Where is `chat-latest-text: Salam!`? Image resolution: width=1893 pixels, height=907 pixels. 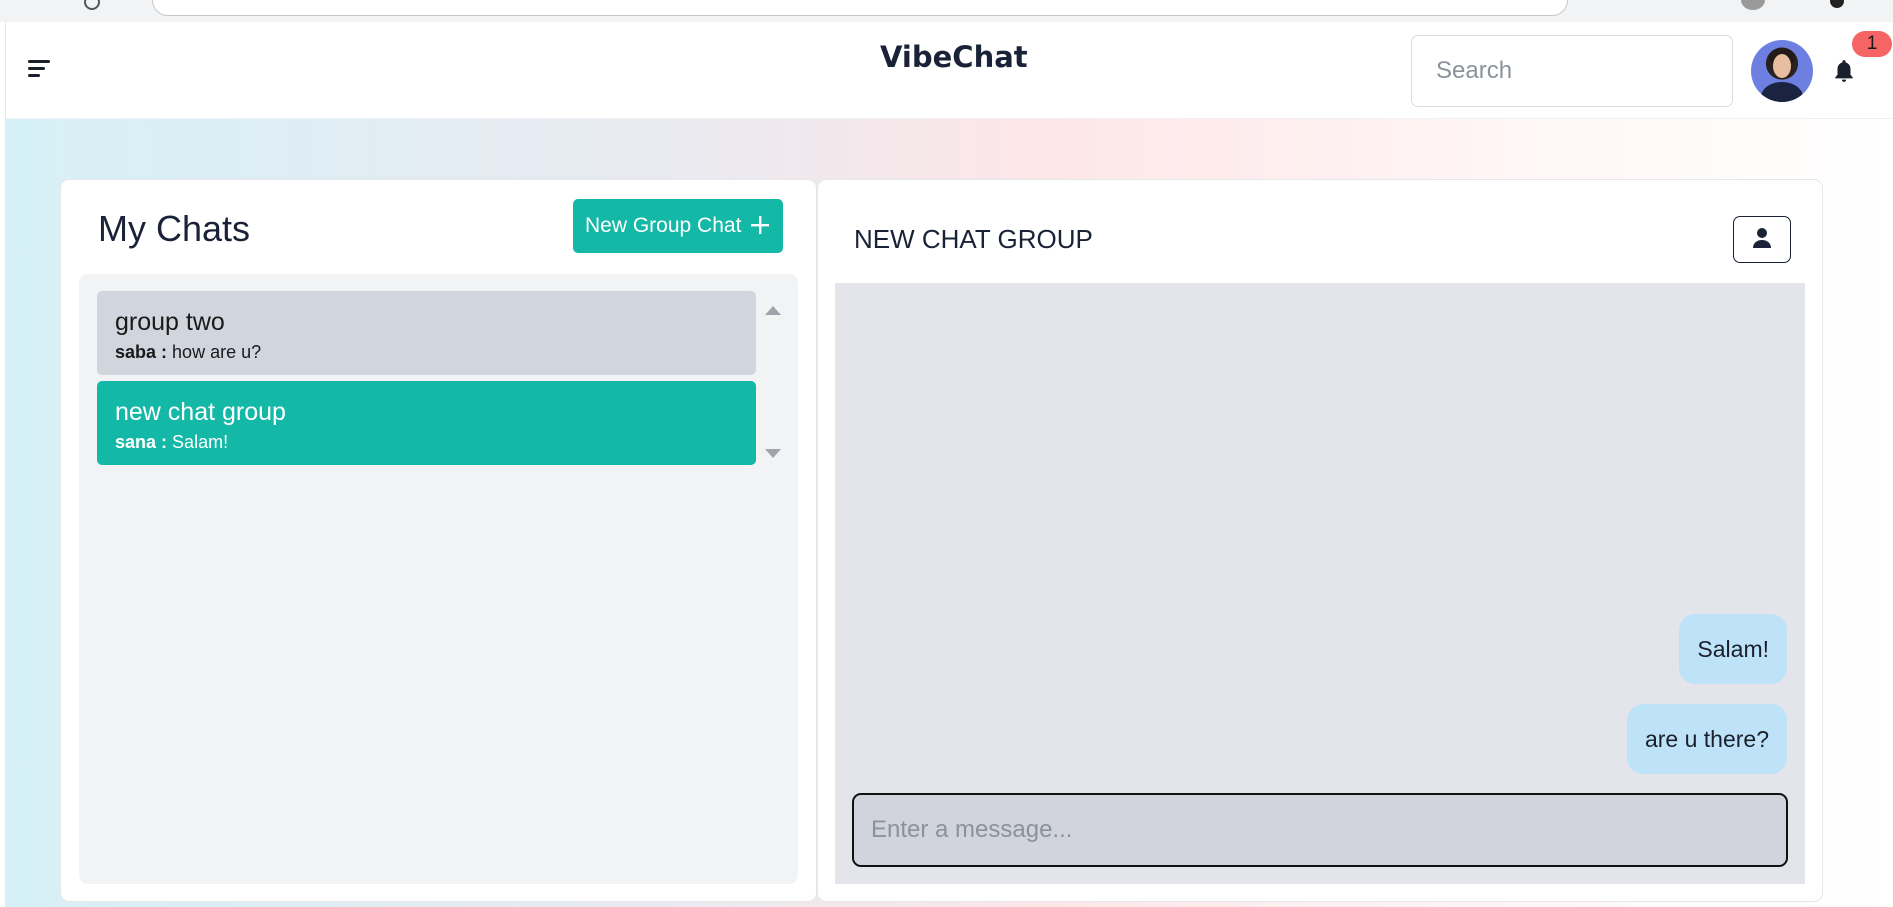 chat-latest-text: Salam! is located at coordinates (200, 442).